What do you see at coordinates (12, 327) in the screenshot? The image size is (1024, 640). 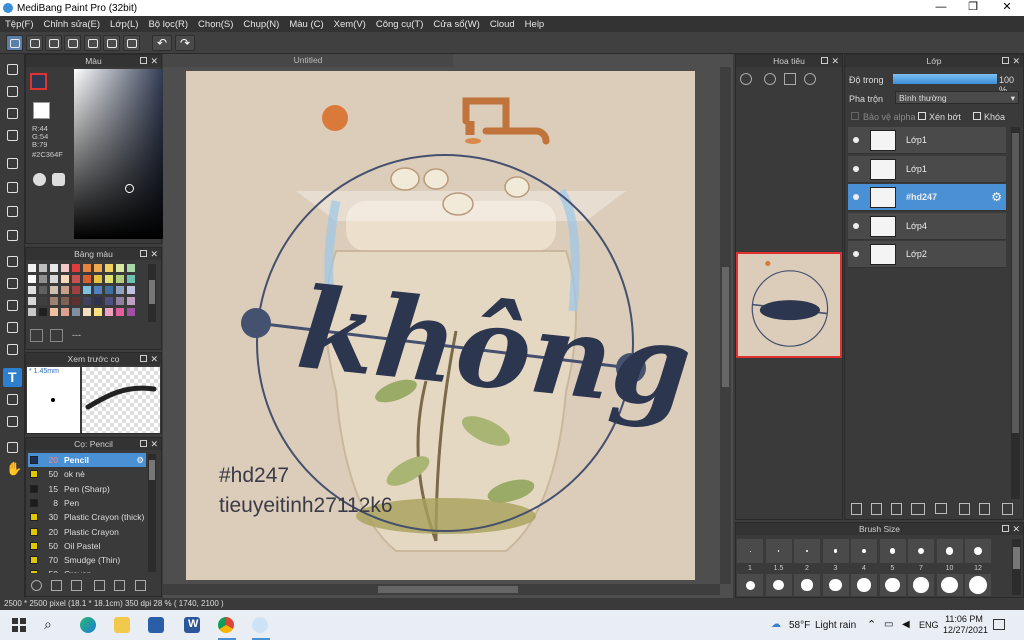 I see `select-pen-tool-icon` at bounding box center [12, 327].